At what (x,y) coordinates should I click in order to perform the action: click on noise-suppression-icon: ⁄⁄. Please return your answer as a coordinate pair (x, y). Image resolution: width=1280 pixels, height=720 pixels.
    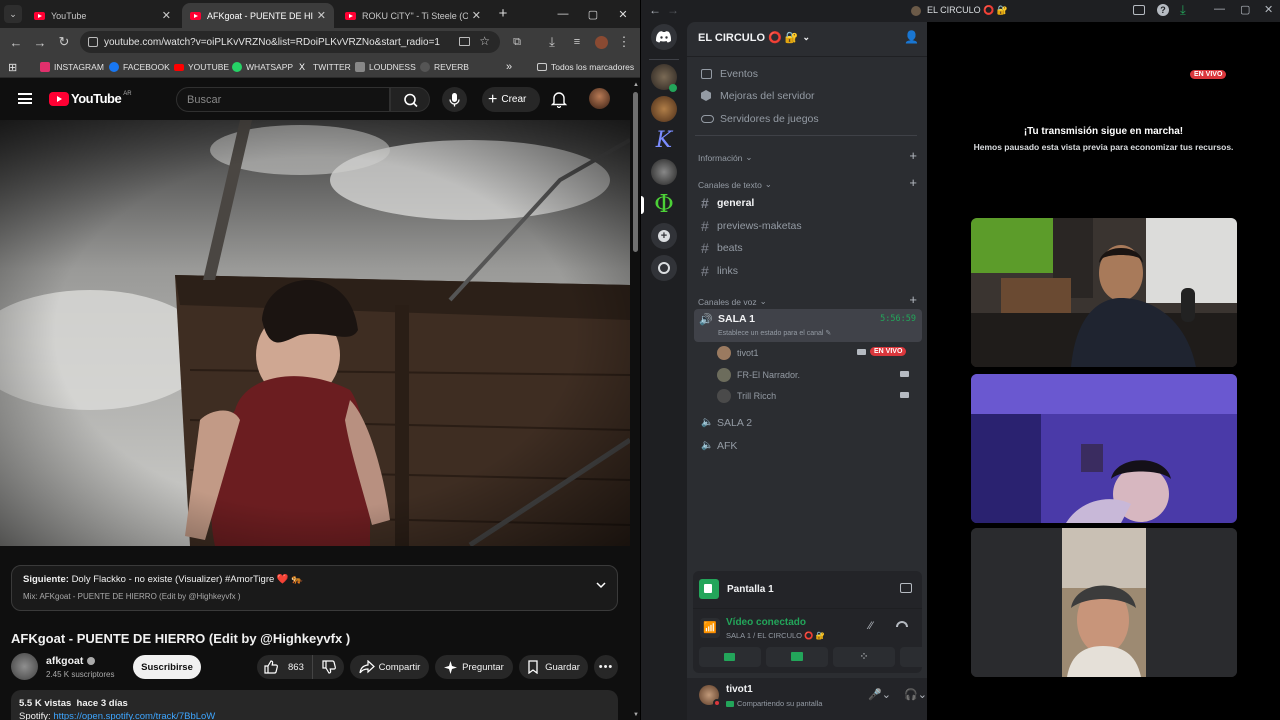
    Looking at the image, I should click on (871, 626).